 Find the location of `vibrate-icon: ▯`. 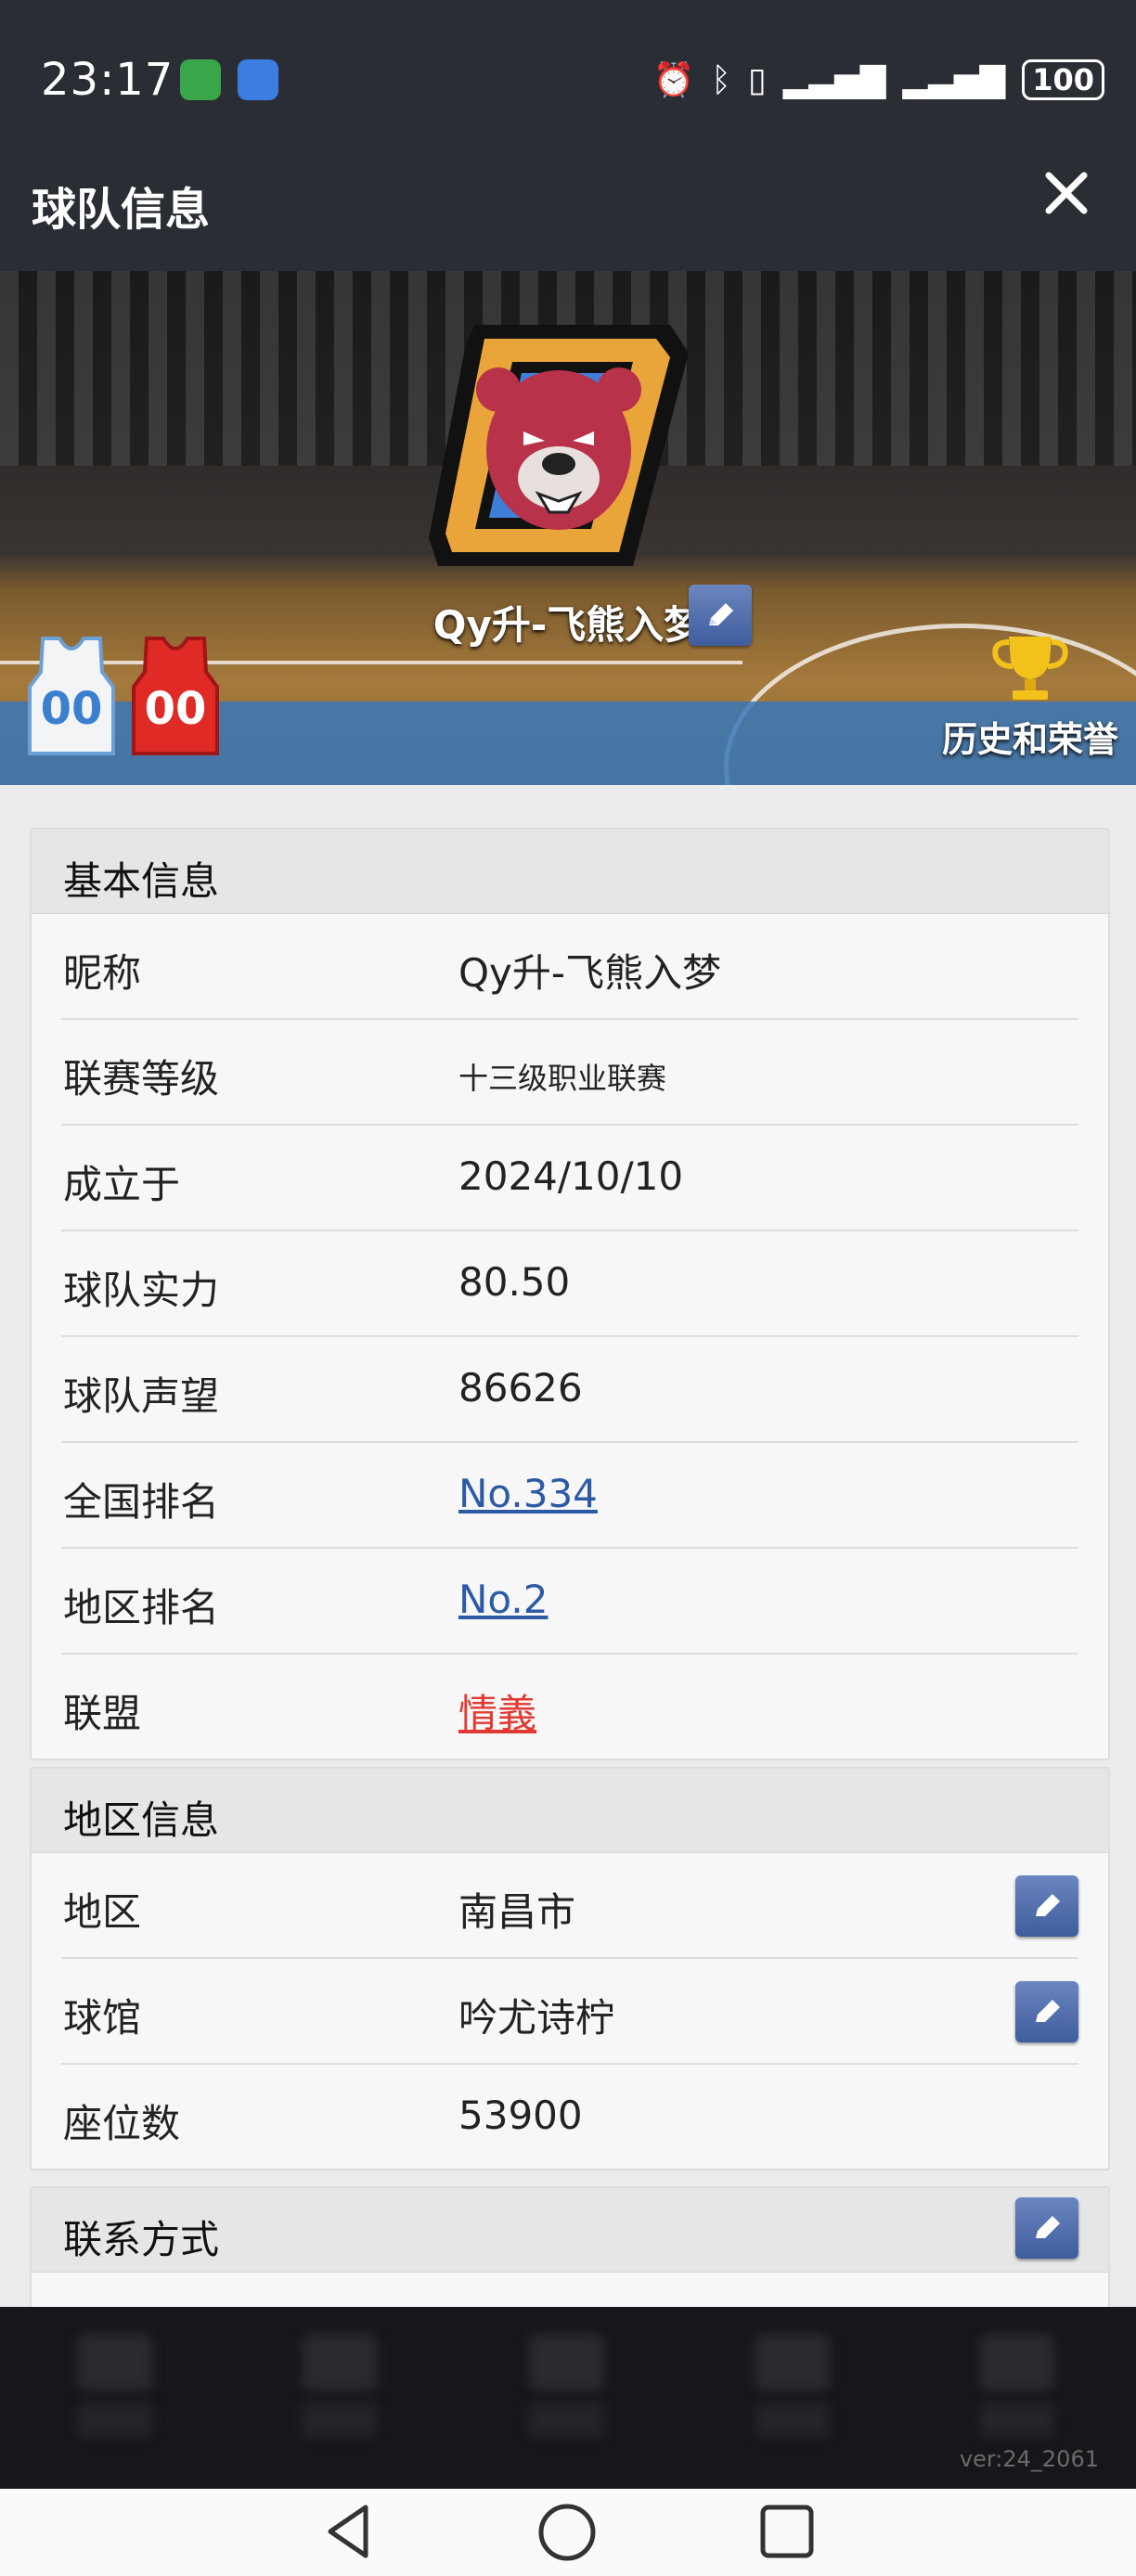

vibrate-icon: ▯ is located at coordinates (757, 79).